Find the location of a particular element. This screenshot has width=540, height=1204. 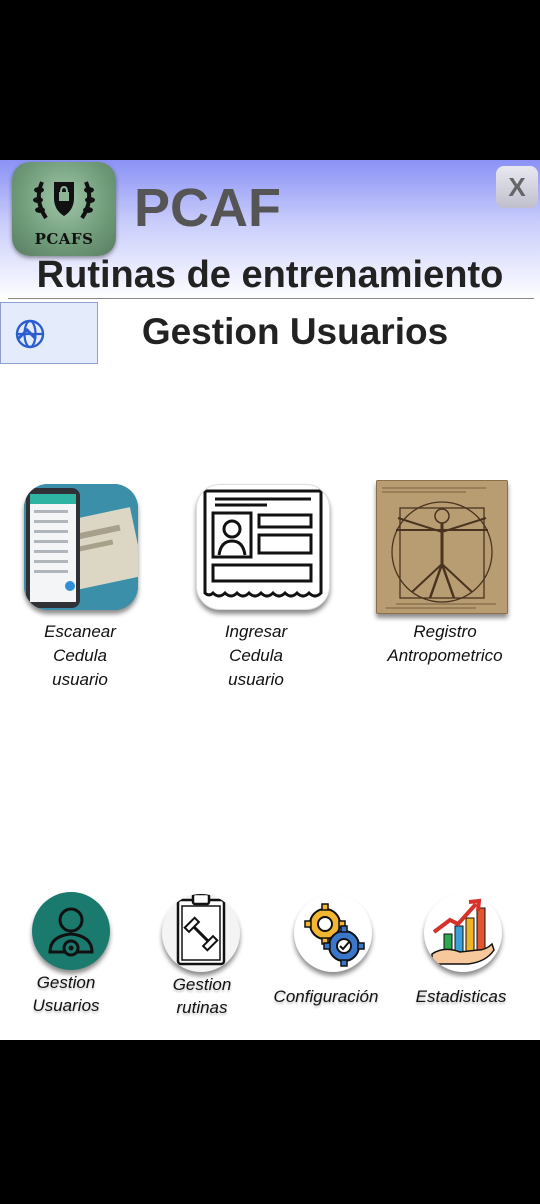

logo-text: PCAFS is located at coordinates (64, 239).